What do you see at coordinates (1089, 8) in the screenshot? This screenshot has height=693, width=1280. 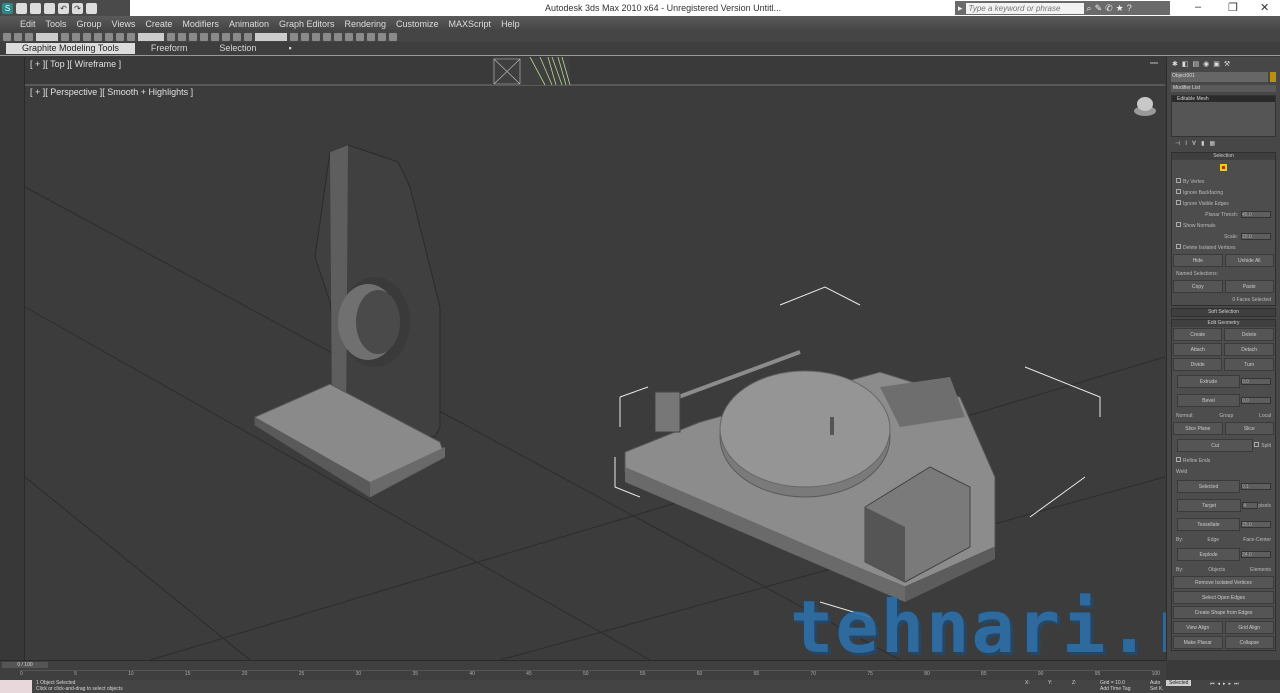 I see `binoculars-icon: ⌕` at bounding box center [1089, 8].